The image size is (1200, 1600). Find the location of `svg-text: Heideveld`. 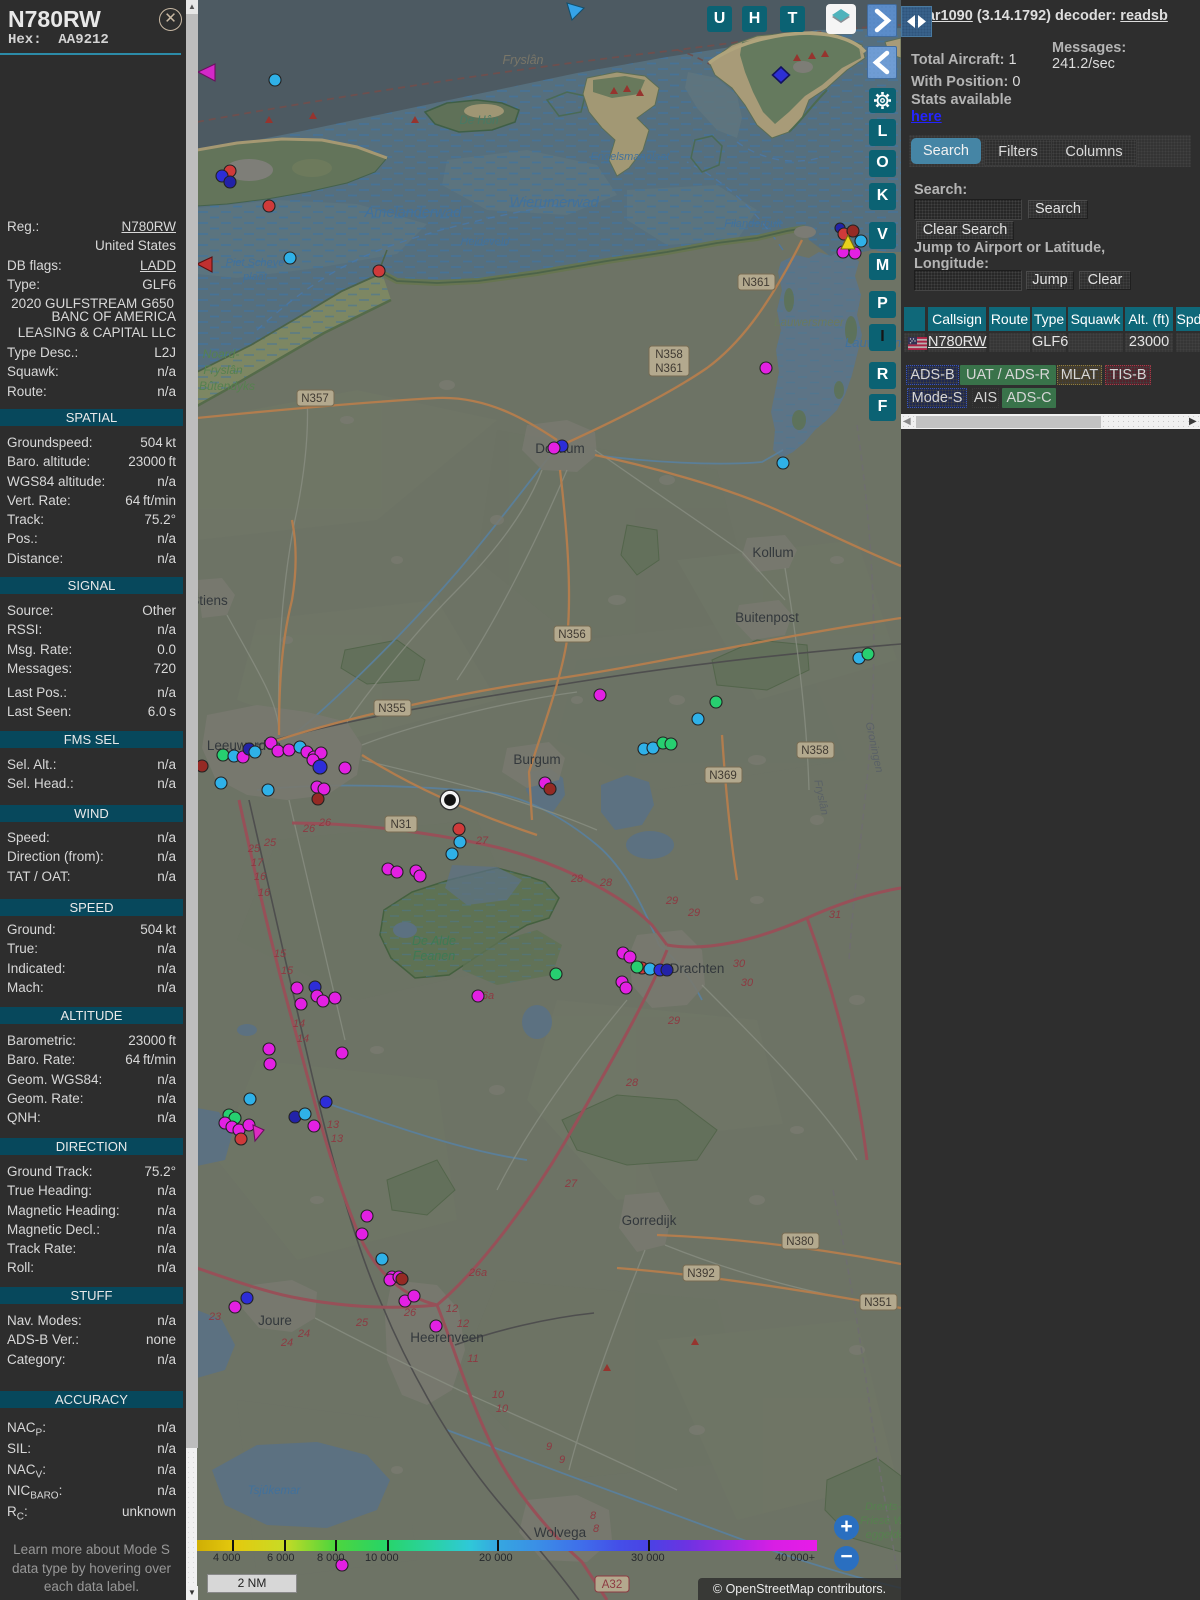

svg-text: Heideveld is located at coordinates (486, 242).